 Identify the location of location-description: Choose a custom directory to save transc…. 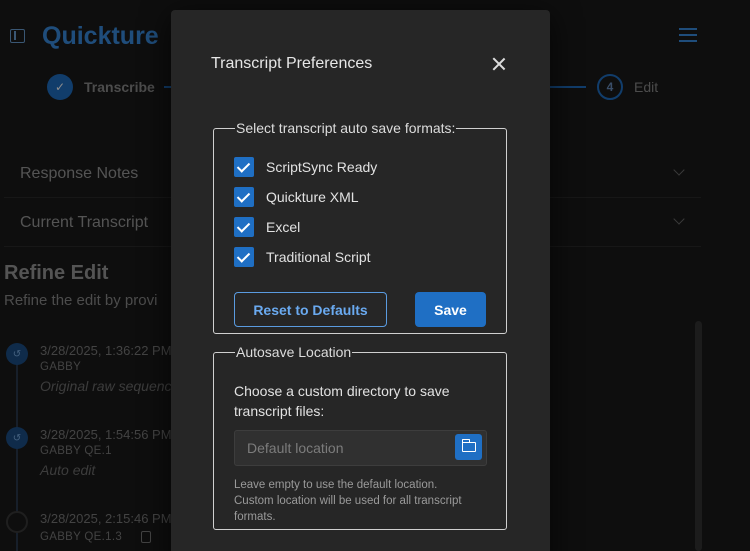
(342, 401).